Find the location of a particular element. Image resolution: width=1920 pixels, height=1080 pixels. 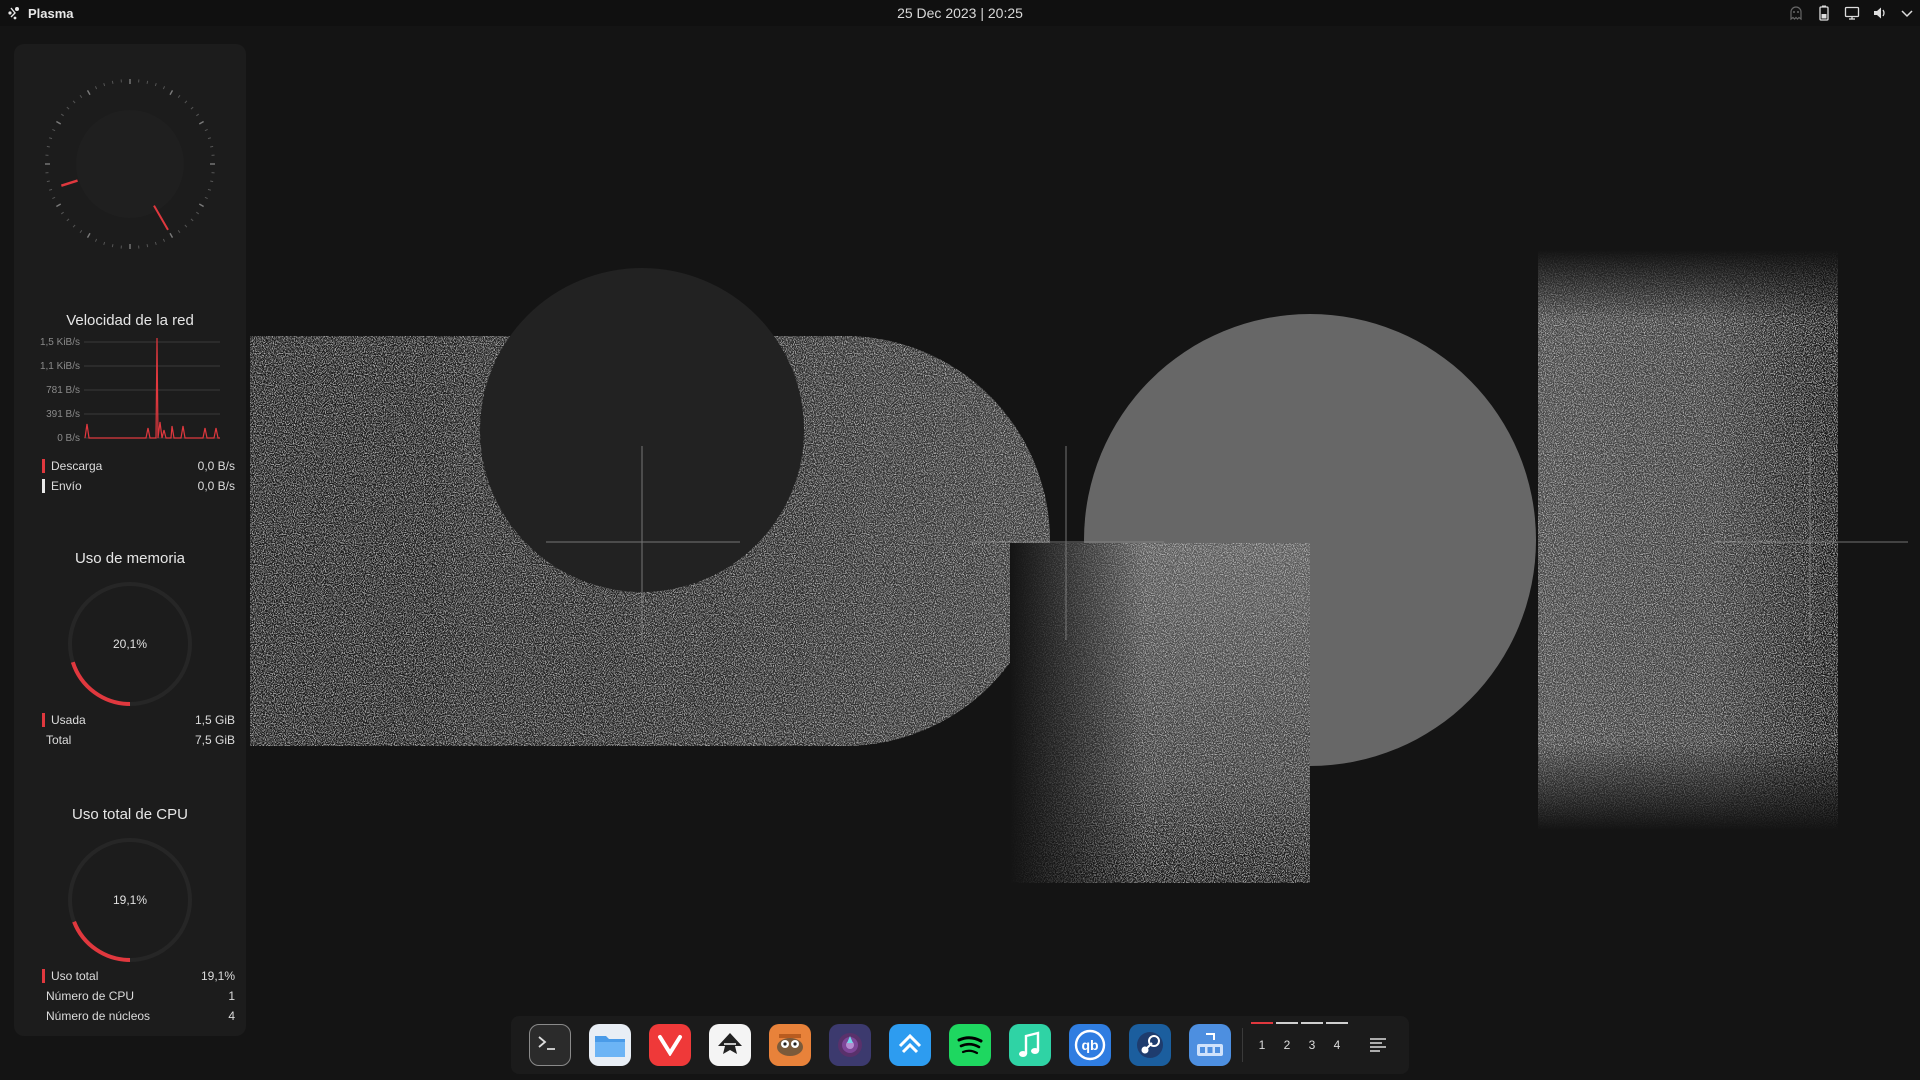

inkscape-icon is located at coordinates (730, 1045).